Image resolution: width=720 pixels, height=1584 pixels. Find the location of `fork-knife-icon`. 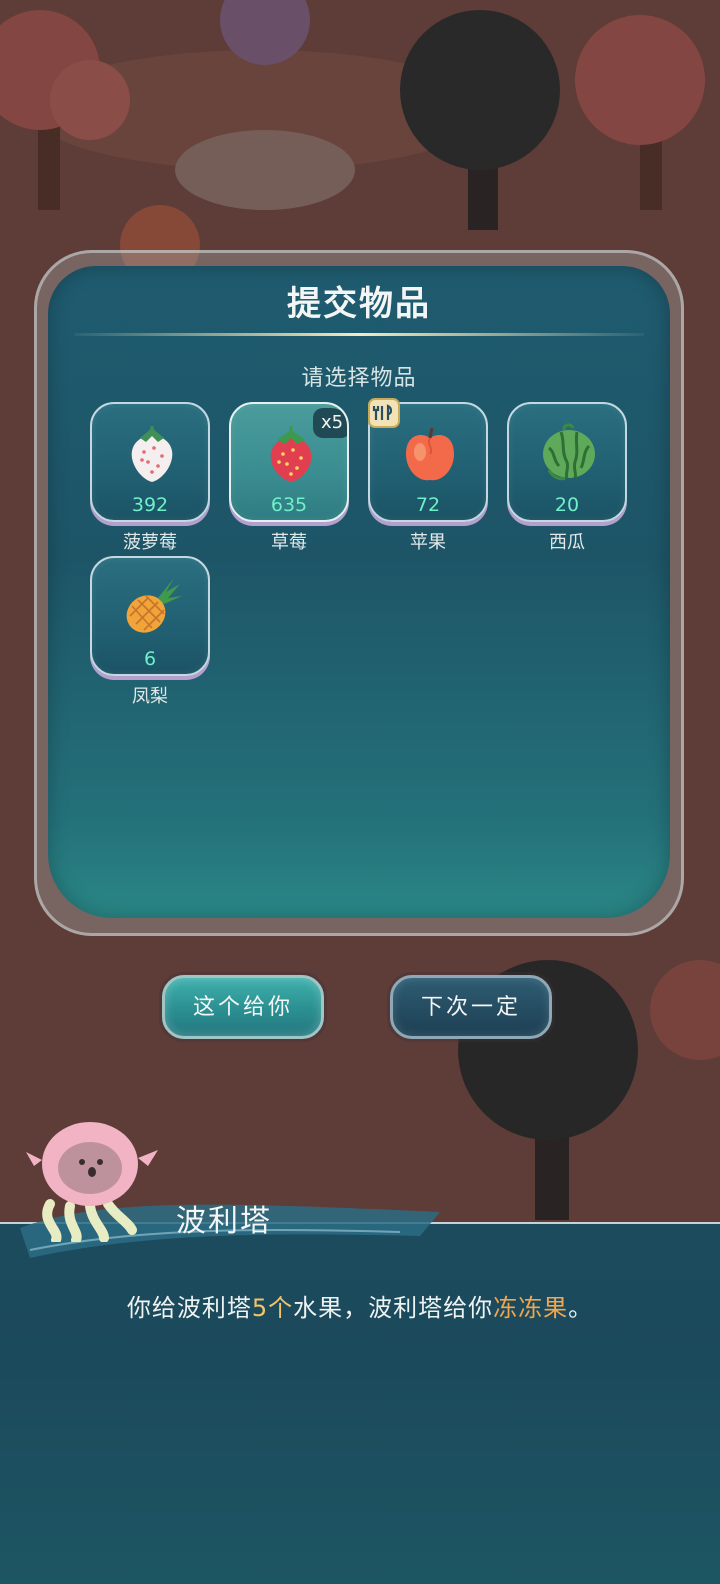

fork-knife-icon is located at coordinates (384, 413).